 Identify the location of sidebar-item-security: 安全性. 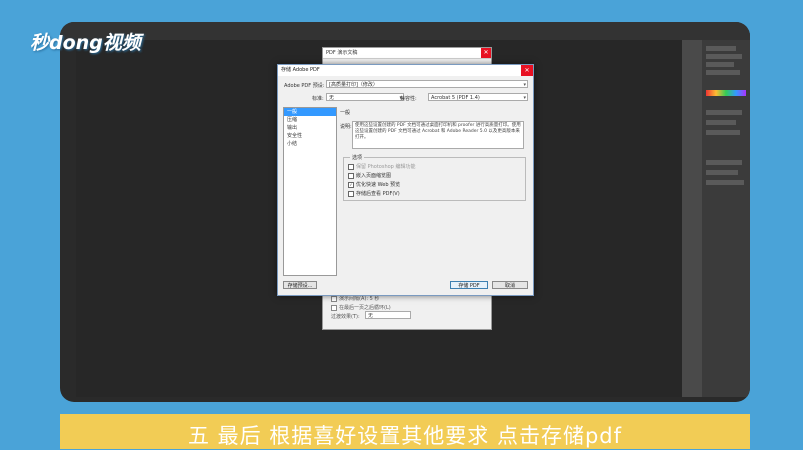
(310, 136).